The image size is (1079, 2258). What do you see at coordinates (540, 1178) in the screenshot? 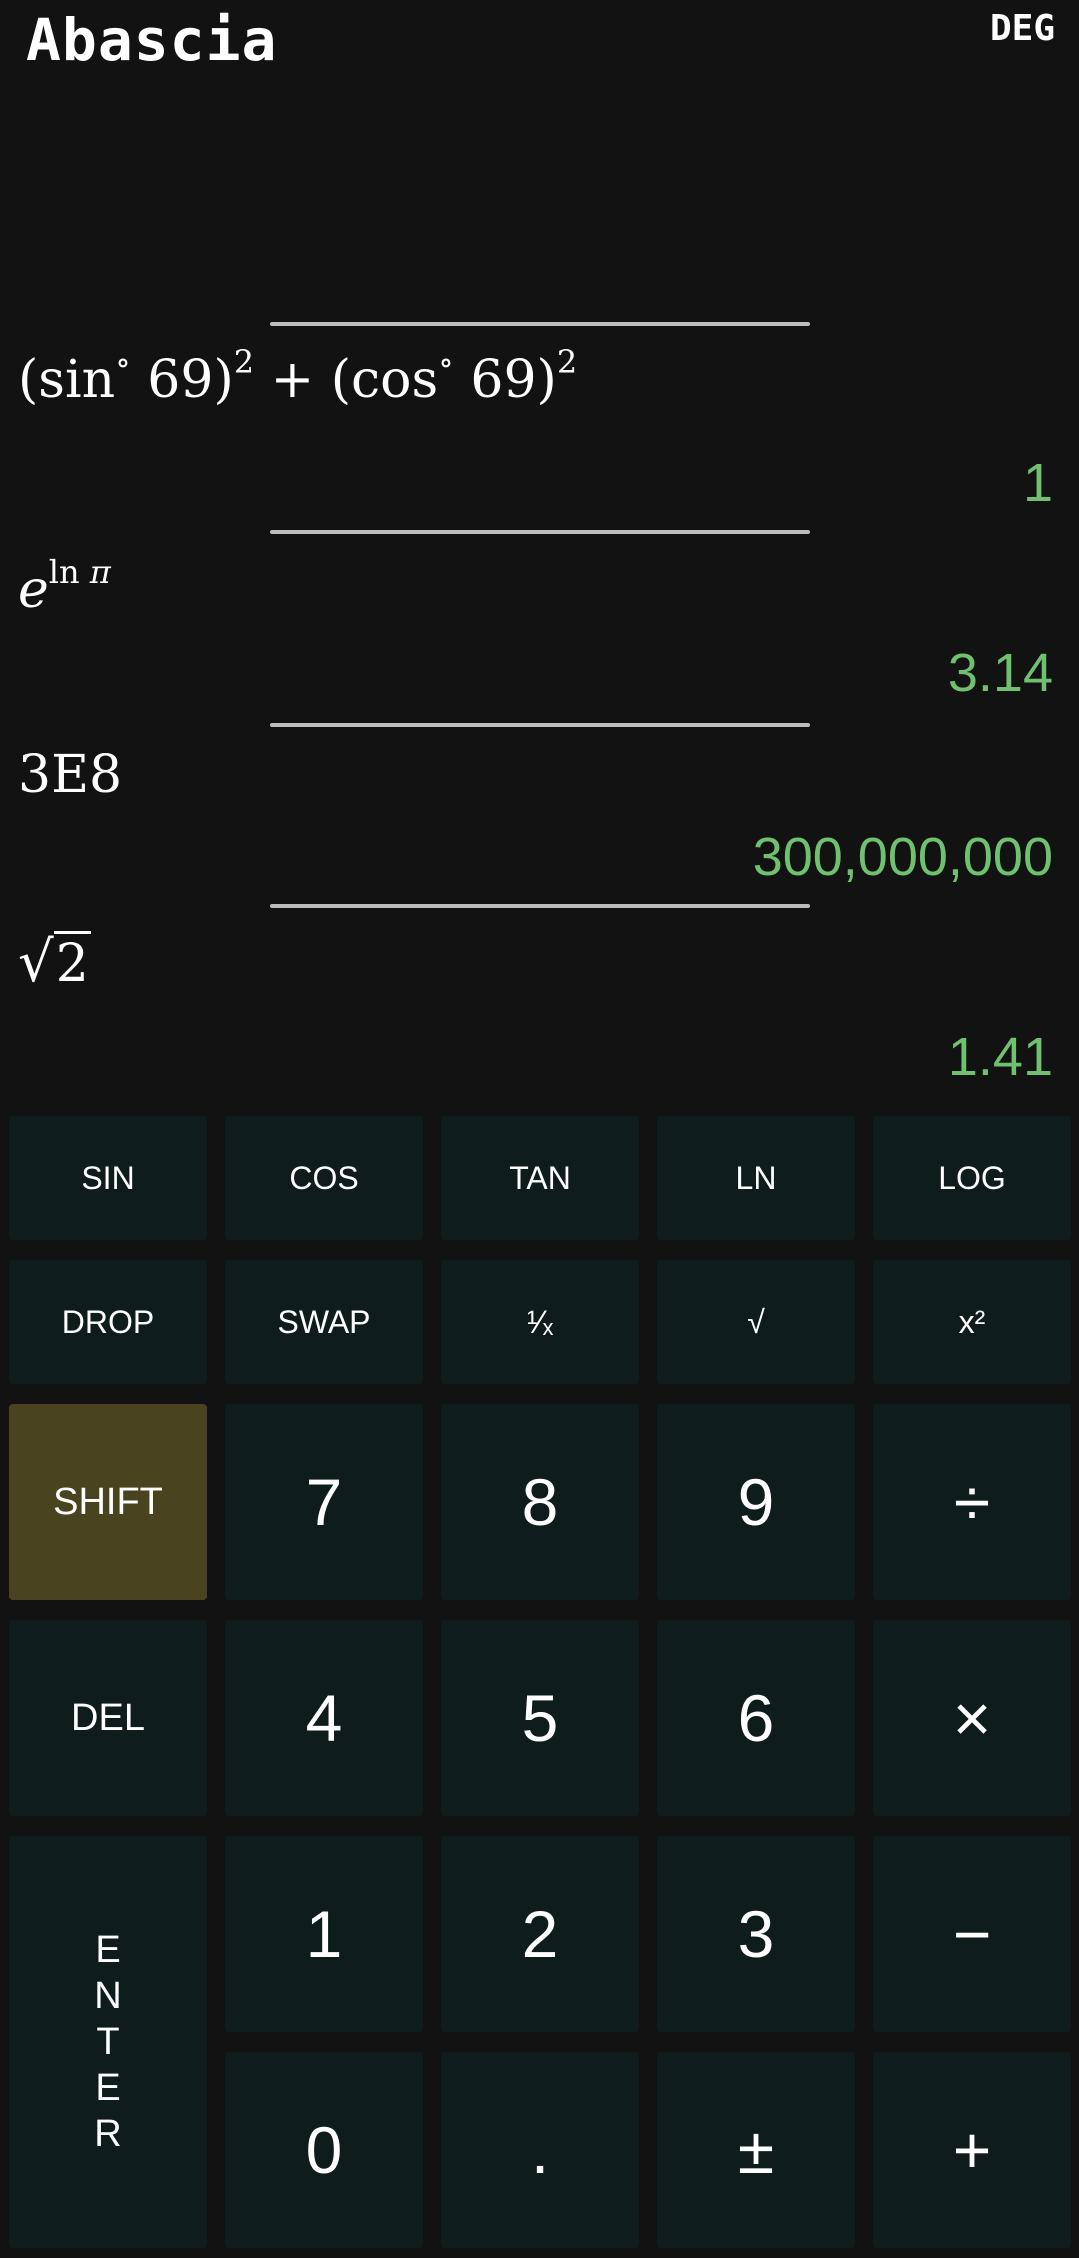
I see `tan-key: TAN` at bounding box center [540, 1178].